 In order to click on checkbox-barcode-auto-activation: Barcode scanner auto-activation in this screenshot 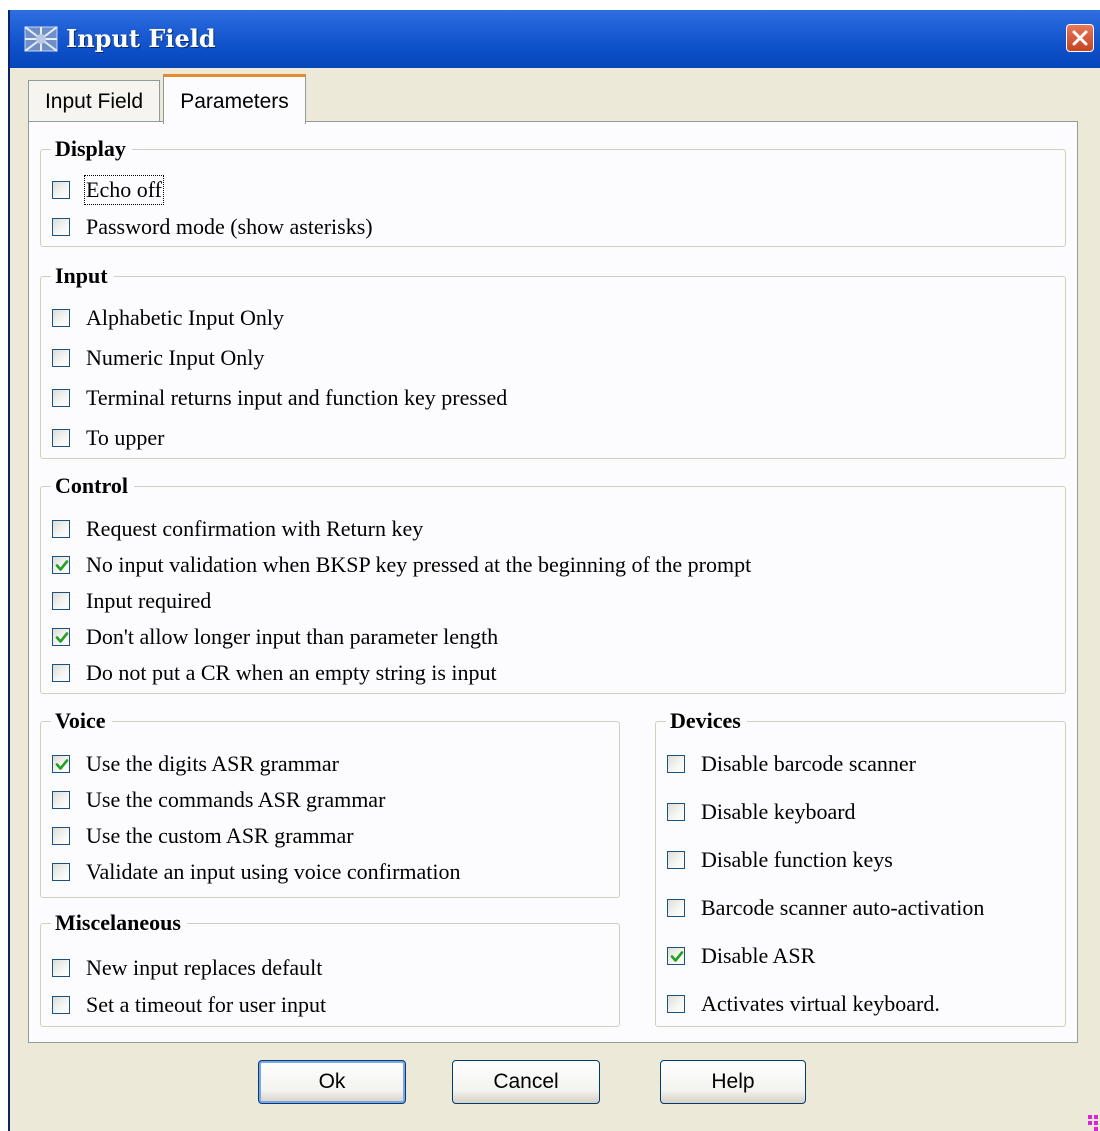, I will do `click(825, 908)`.